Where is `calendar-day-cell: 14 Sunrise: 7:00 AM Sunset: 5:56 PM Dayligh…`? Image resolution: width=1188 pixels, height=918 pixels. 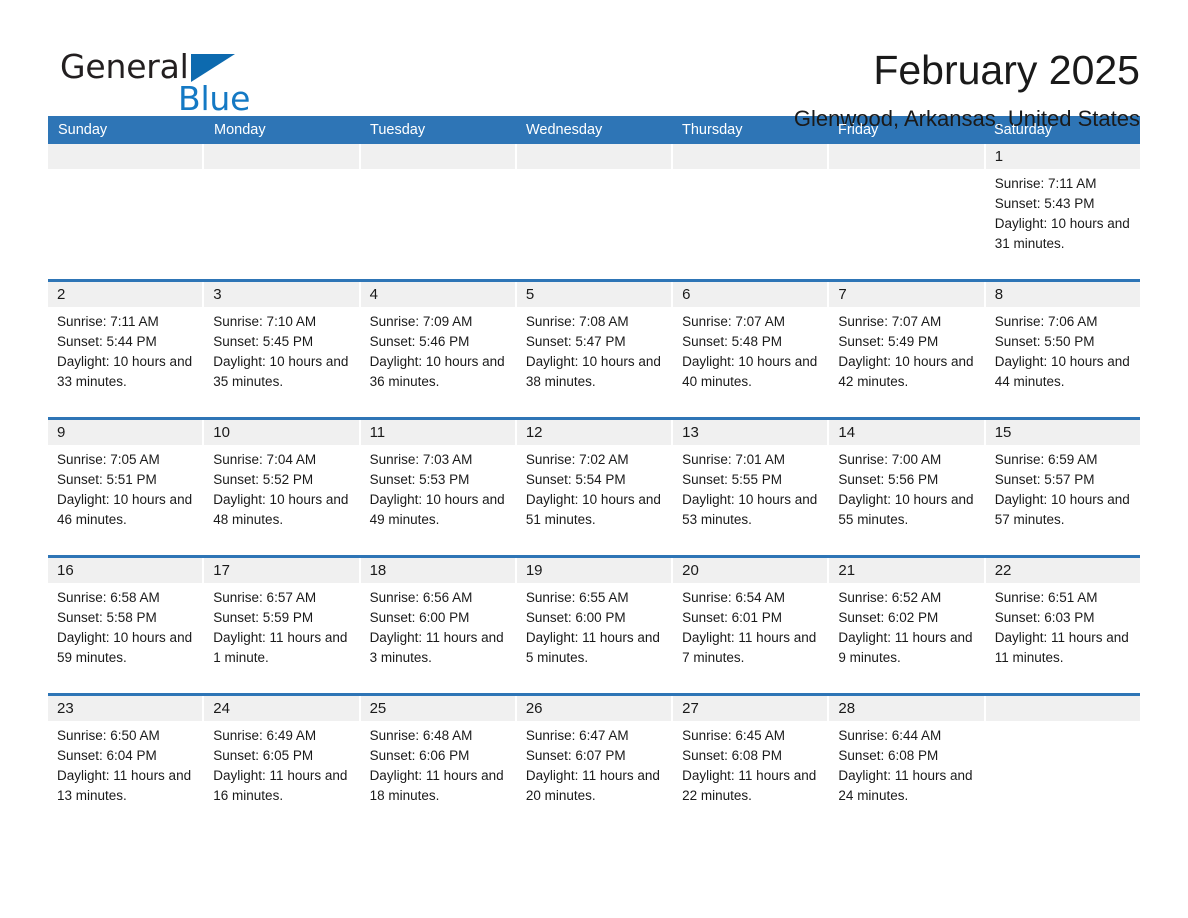 calendar-day-cell: 14 Sunrise: 7:00 AM Sunset: 5:56 PM Dayligh… is located at coordinates (906, 483).